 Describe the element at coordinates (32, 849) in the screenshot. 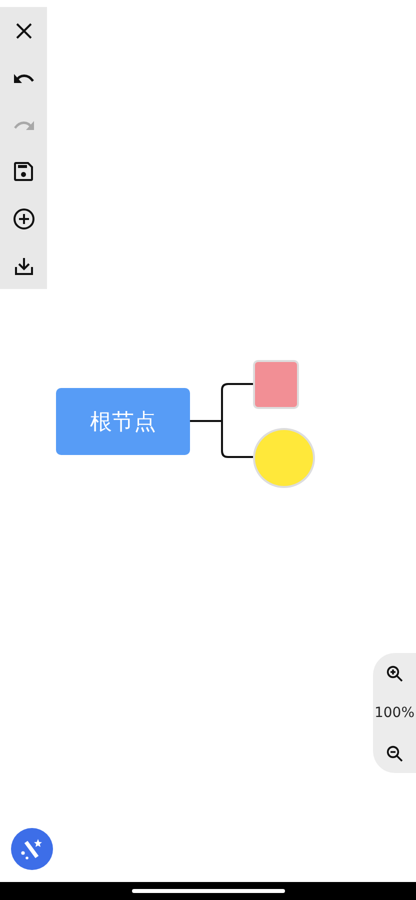

I see `magic-button` at that location.